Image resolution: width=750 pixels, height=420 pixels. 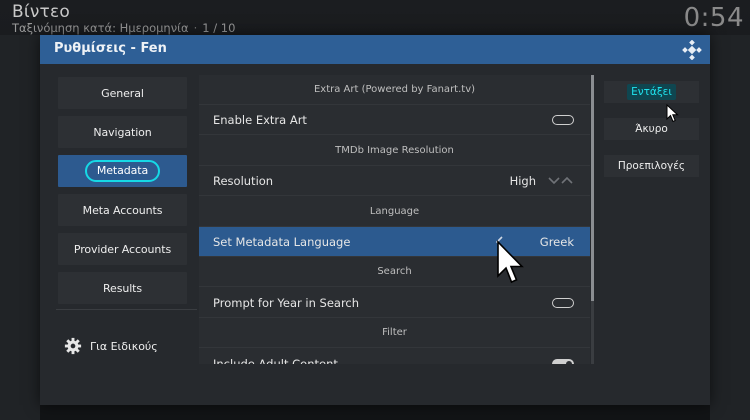 I want to click on background-right-band, so click(x=730, y=227).